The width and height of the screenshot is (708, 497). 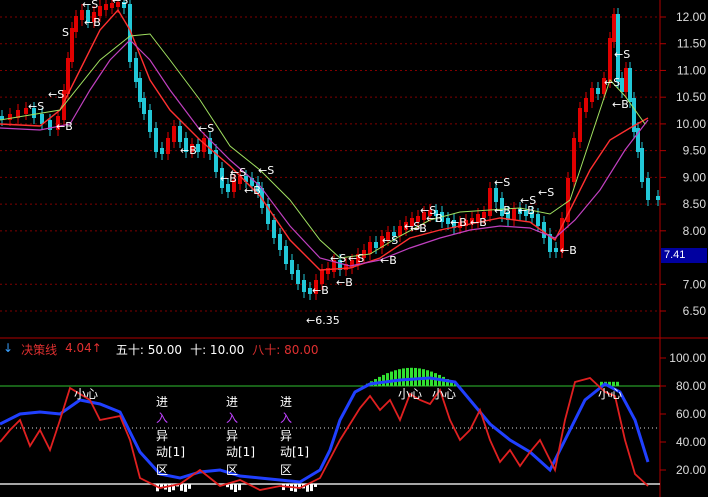 What do you see at coordinates (39, 349) in the screenshot?
I see `indicator-name: 决策线` at bounding box center [39, 349].